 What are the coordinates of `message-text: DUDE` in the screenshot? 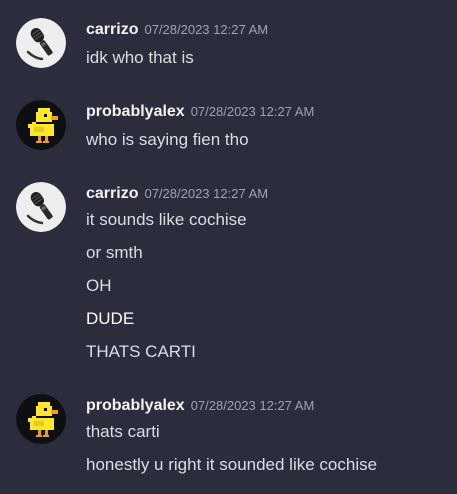 It's located at (110, 318).